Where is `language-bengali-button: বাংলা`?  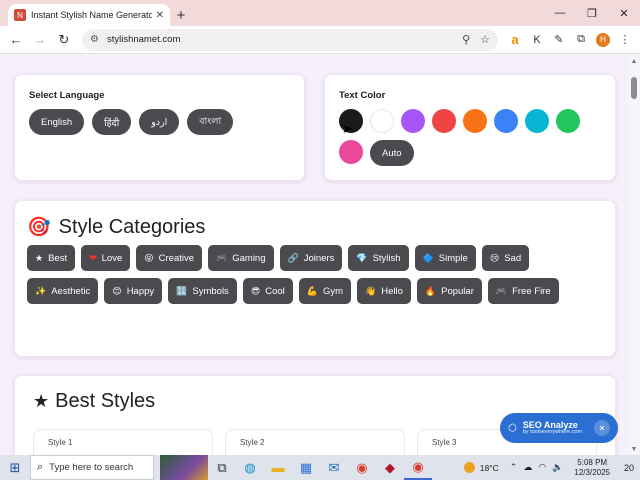 language-bengali-button: বাংলা is located at coordinates (210, 122).